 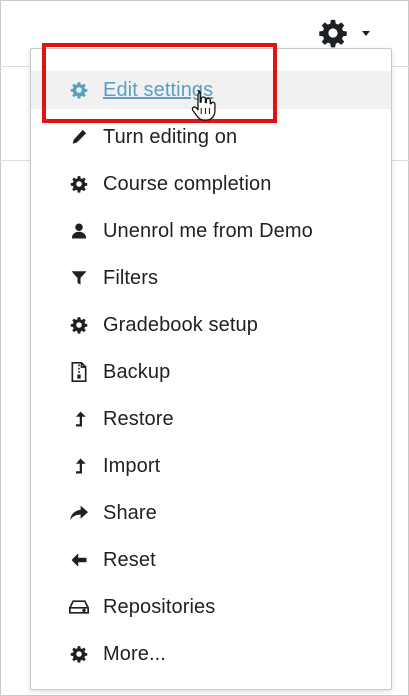 What do you see at coordinates (131, 277) in the screenshot?
I see `menu-item-label: Filters` at bounding box center [131, 277].